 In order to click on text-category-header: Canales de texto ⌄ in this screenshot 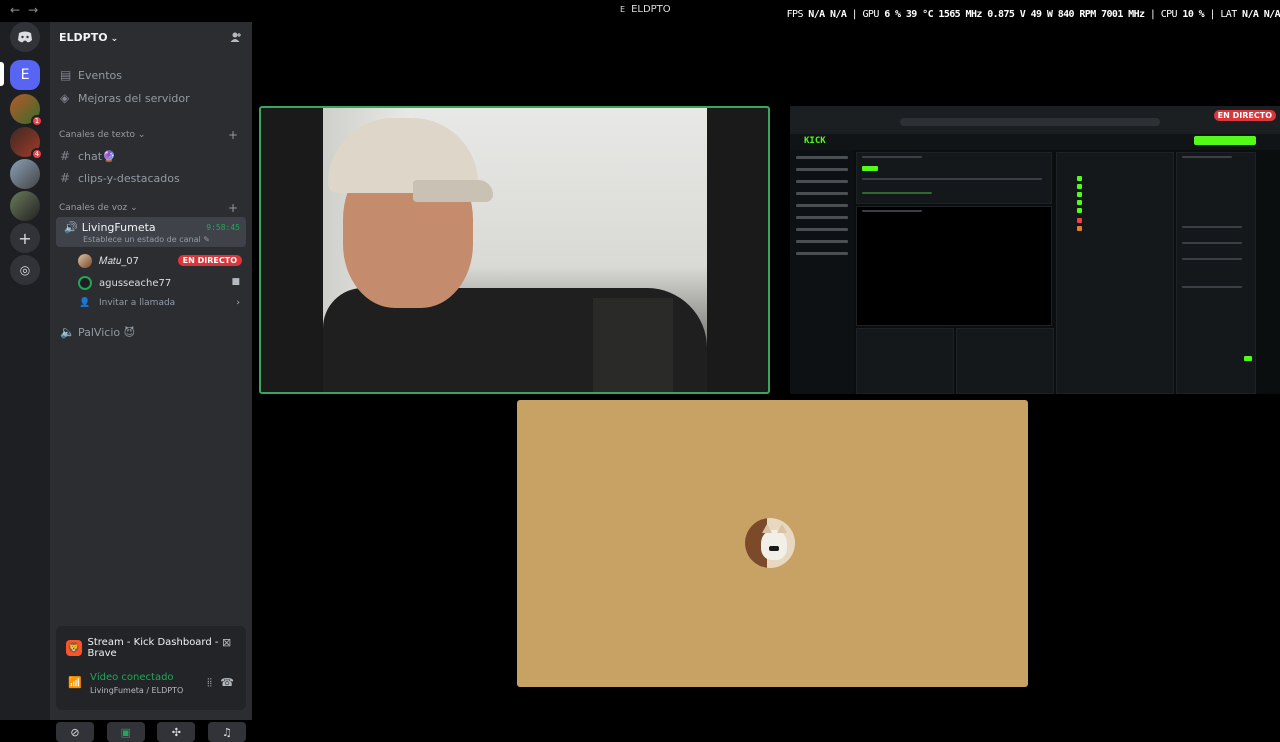, I will do `click(102, 135)`.